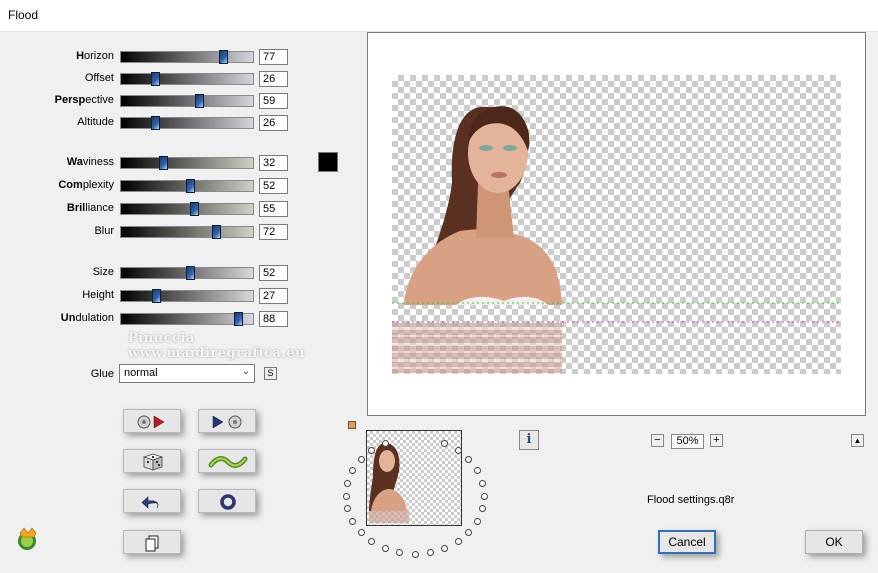  Describe the element at coordinates (152, 501) in the screenshot. I see `undo-button` at that location.